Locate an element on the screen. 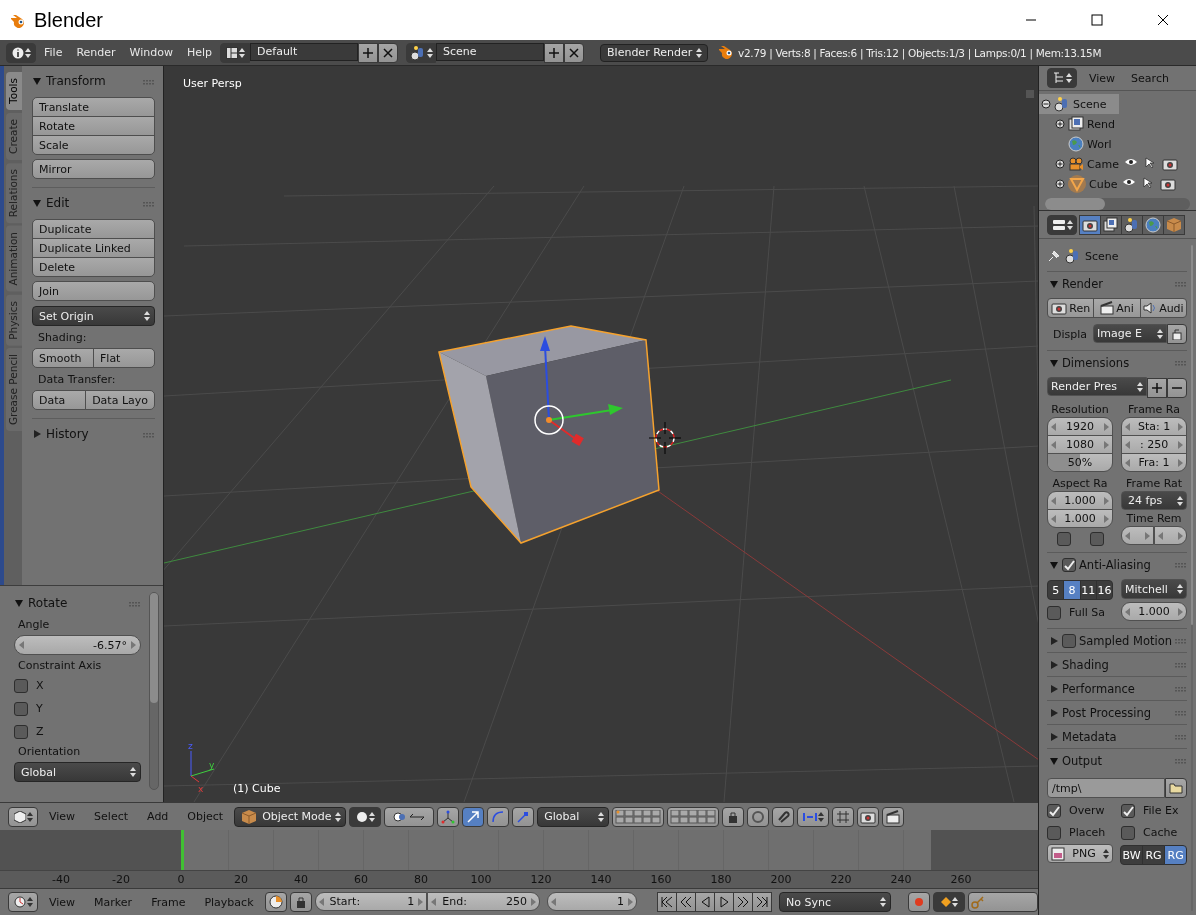  output-path-field: /tmp\ is located at coordinates (1106, 788).